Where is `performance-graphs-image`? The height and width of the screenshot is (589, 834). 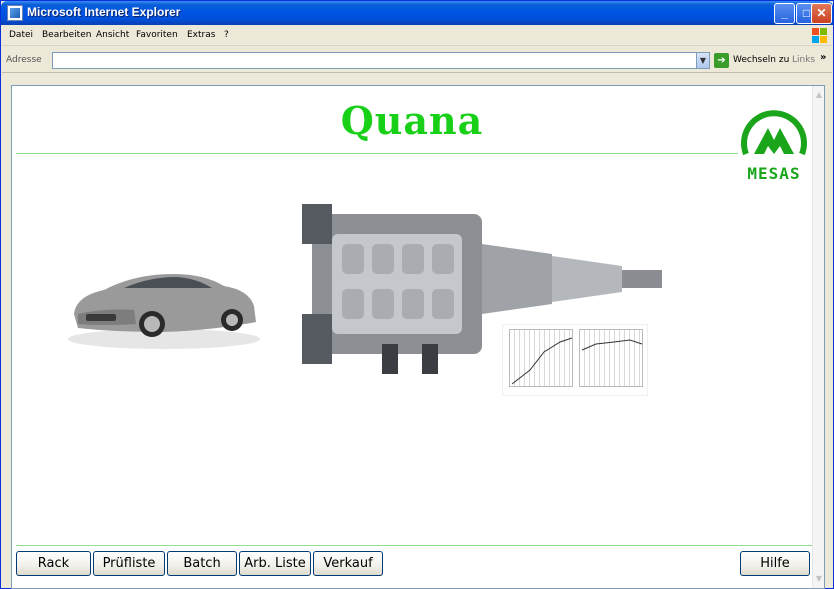 performance-graphs-image is located at coordinates (575, 360).